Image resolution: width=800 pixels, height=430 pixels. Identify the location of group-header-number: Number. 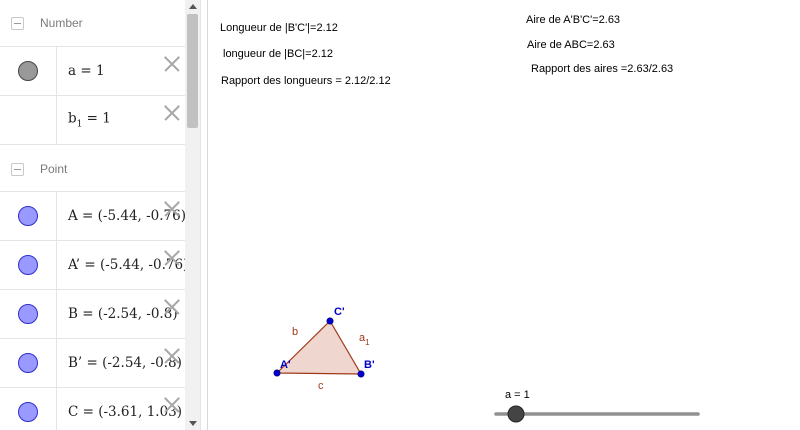
(92, 23).